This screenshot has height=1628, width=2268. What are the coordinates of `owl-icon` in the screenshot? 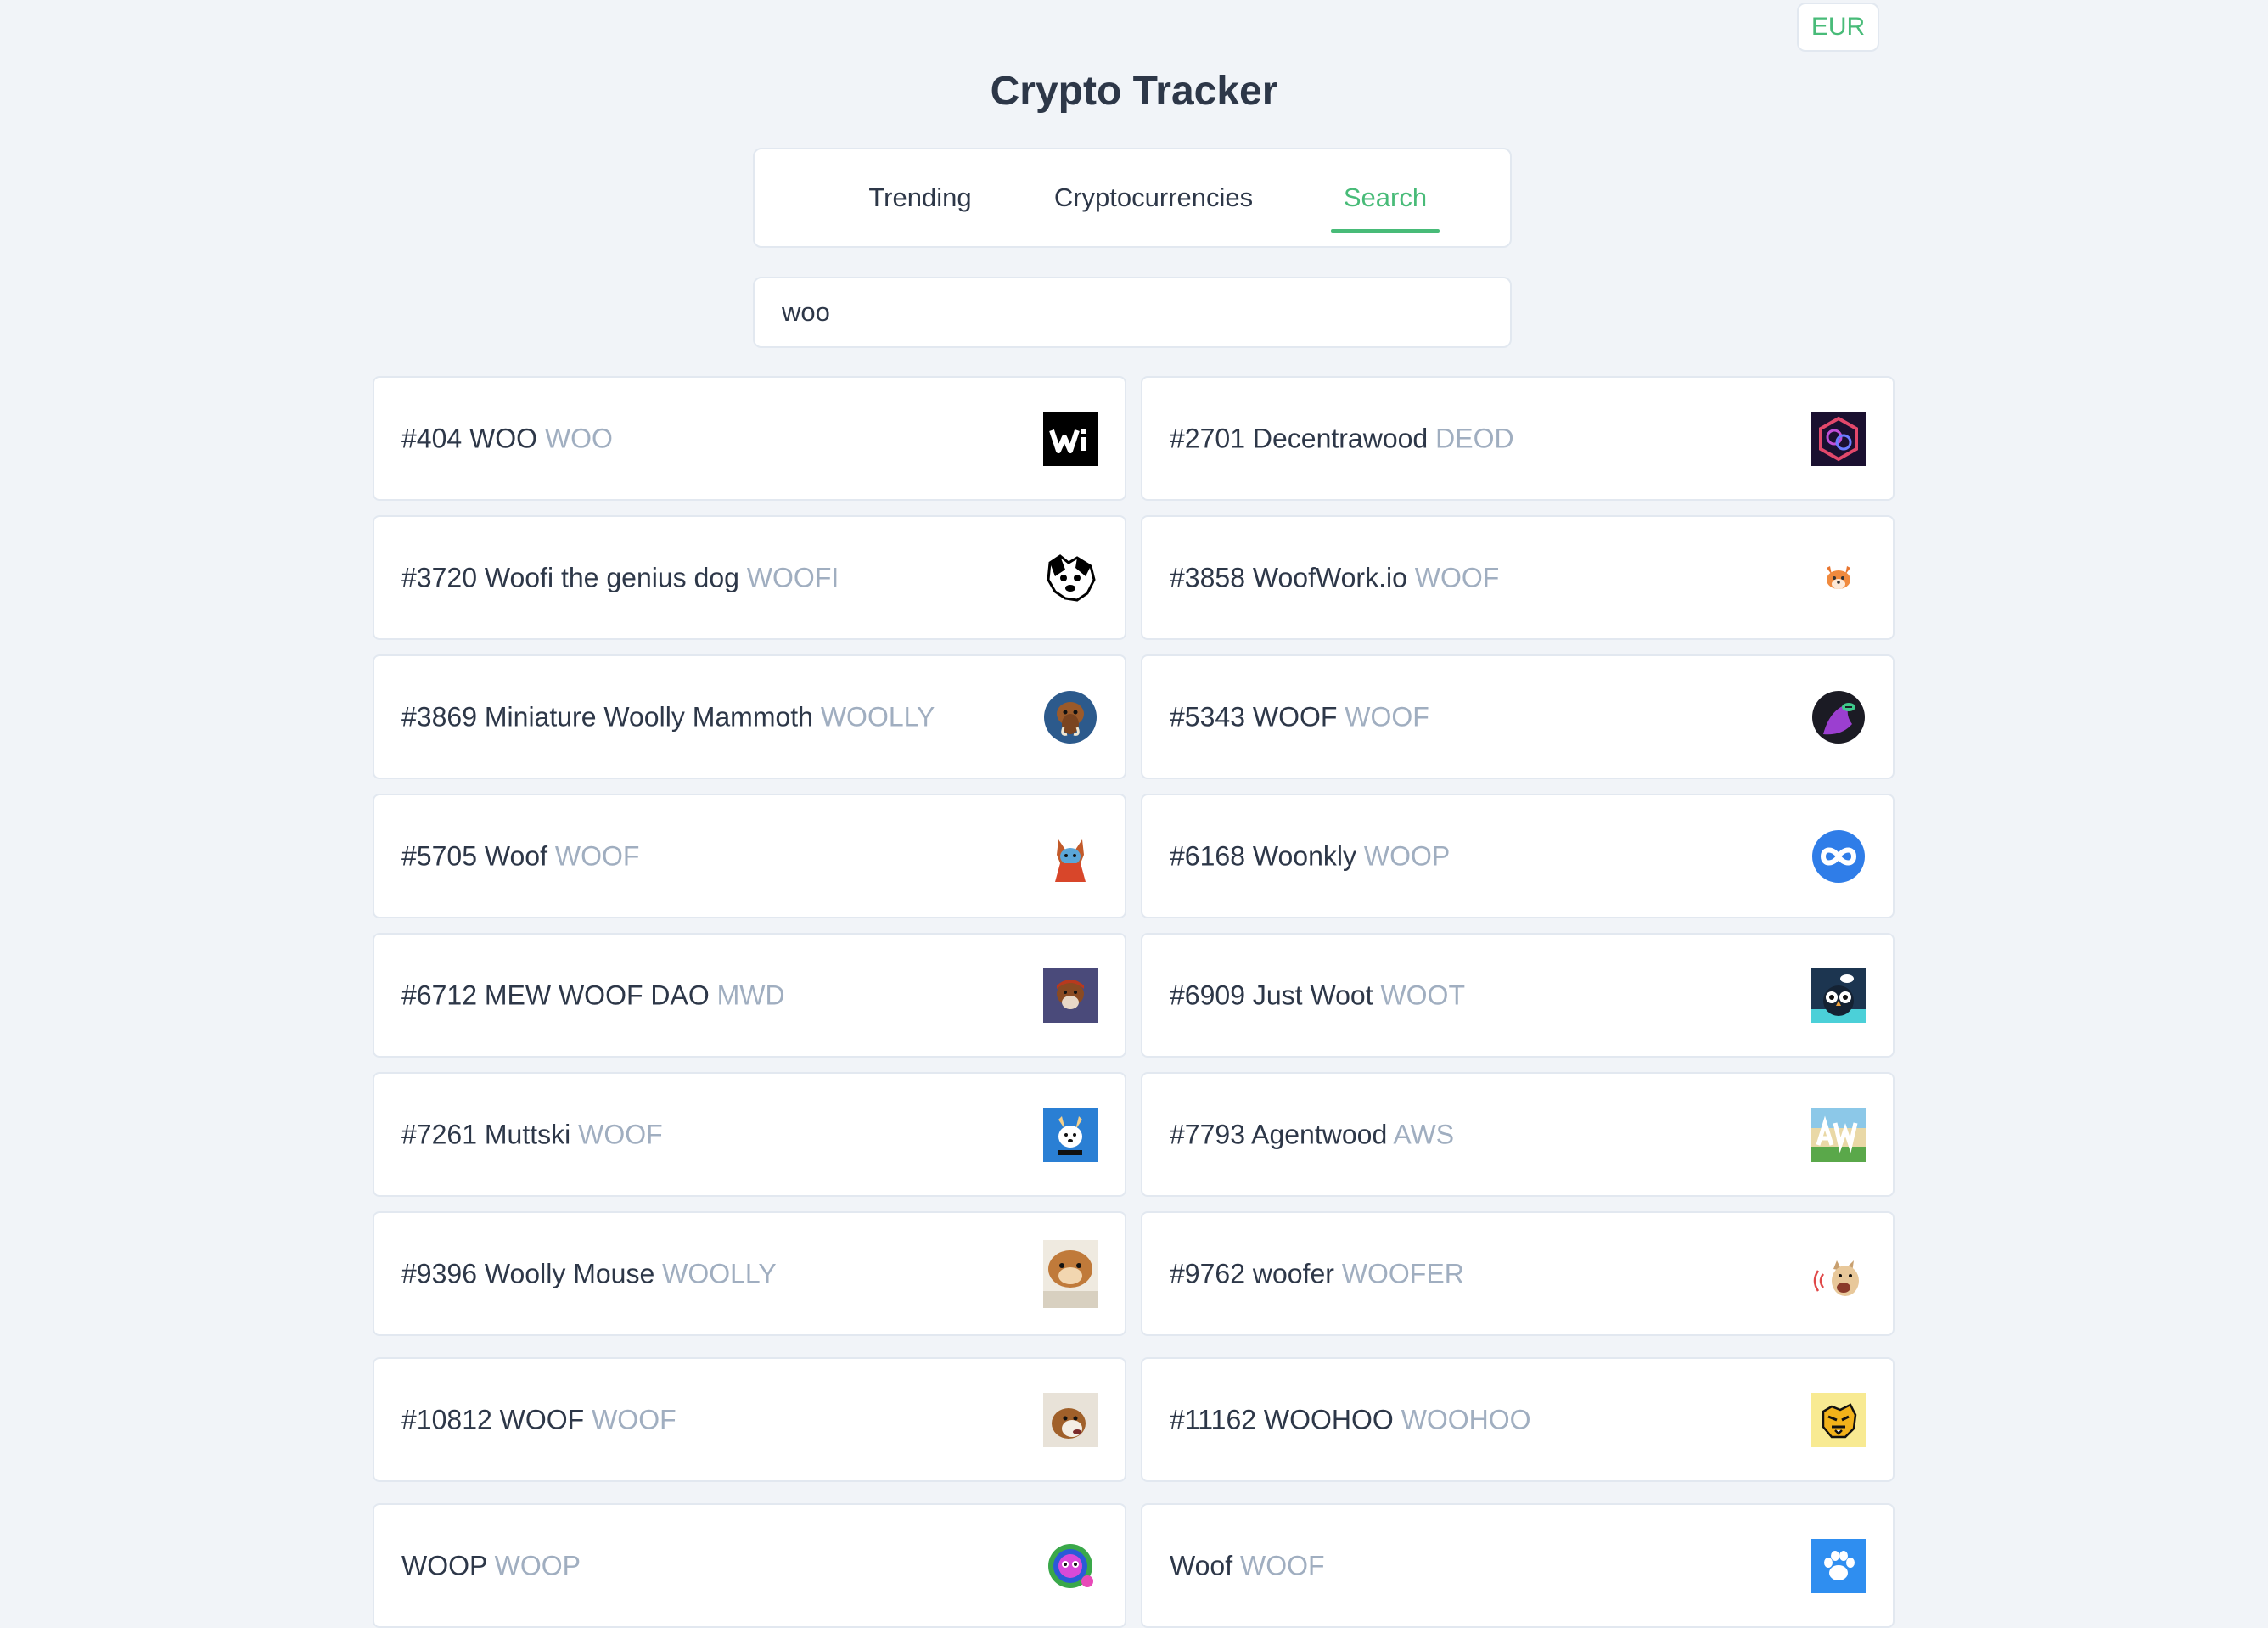 It's located at (1838, 995).